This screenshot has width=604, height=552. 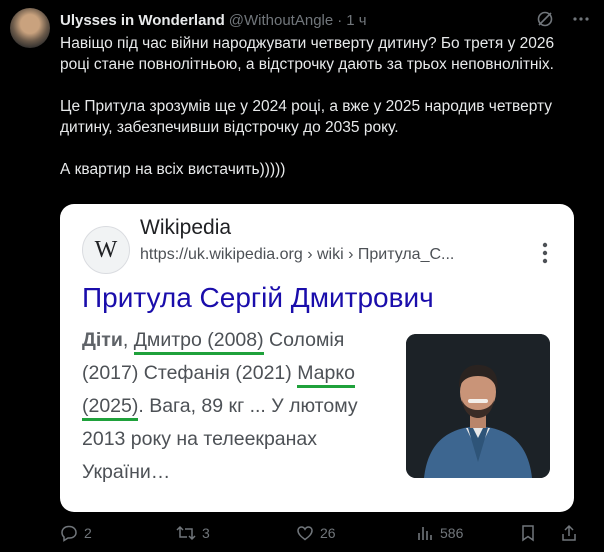 What do you see at coordinates (425, 533) in the screenshot?
I see `analytics-icon` at bounding box center [425, 533].